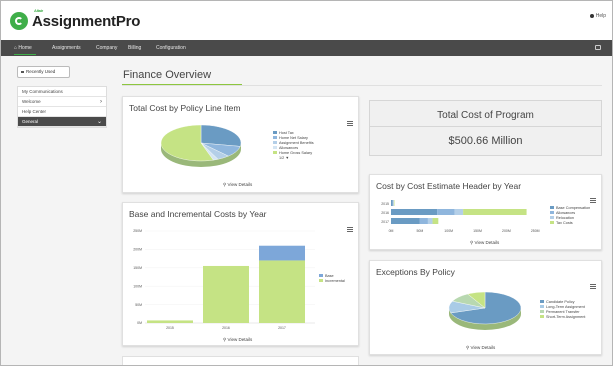 This screenshot has width=613, height=366. Describe the element at coordinates (306, 20) in the screenshot. I see `app-header: Altair AssignmentPro Help` at that location.